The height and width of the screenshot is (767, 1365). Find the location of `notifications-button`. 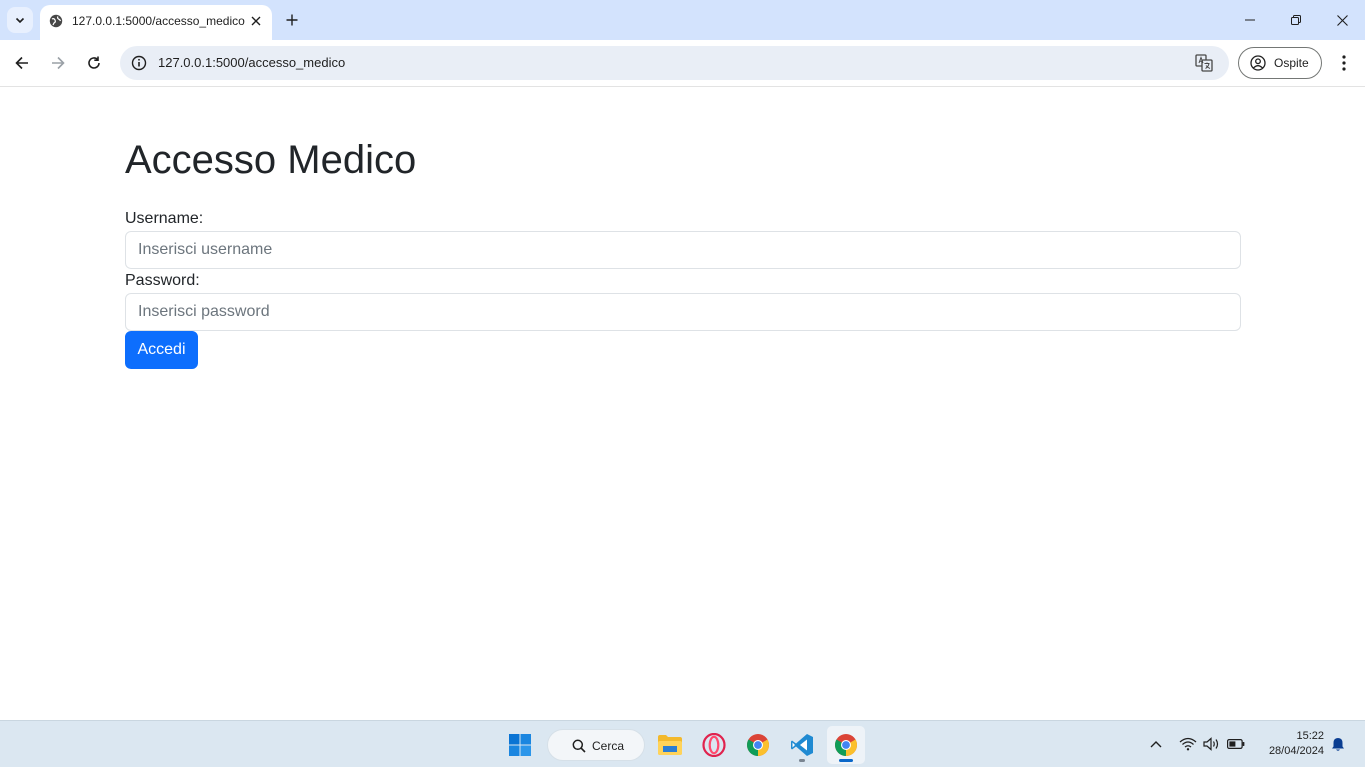

notifications-button is located at coordinates (1338, 744).